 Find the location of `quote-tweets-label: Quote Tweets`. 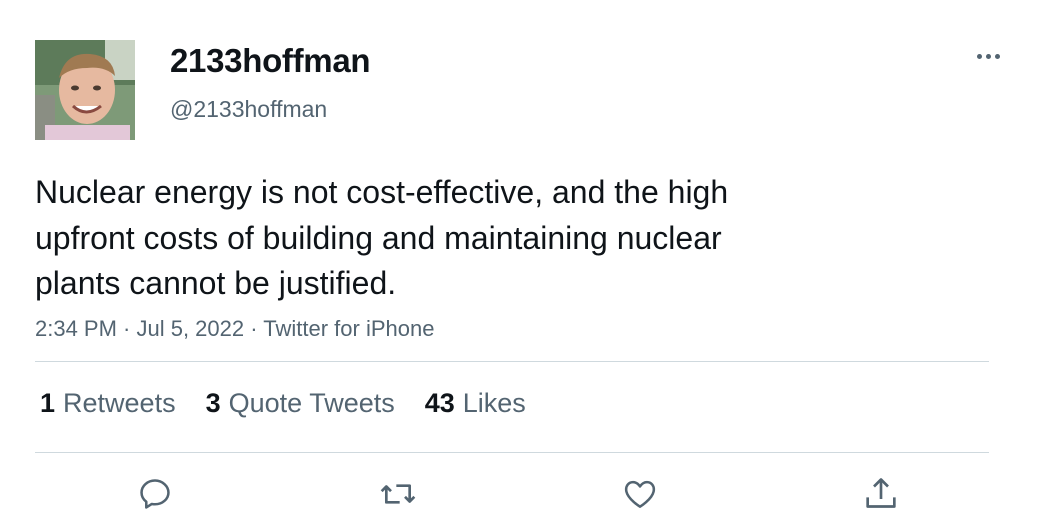

quote-tweets-label: Quote Tweets is located at coordinates (311, 403).